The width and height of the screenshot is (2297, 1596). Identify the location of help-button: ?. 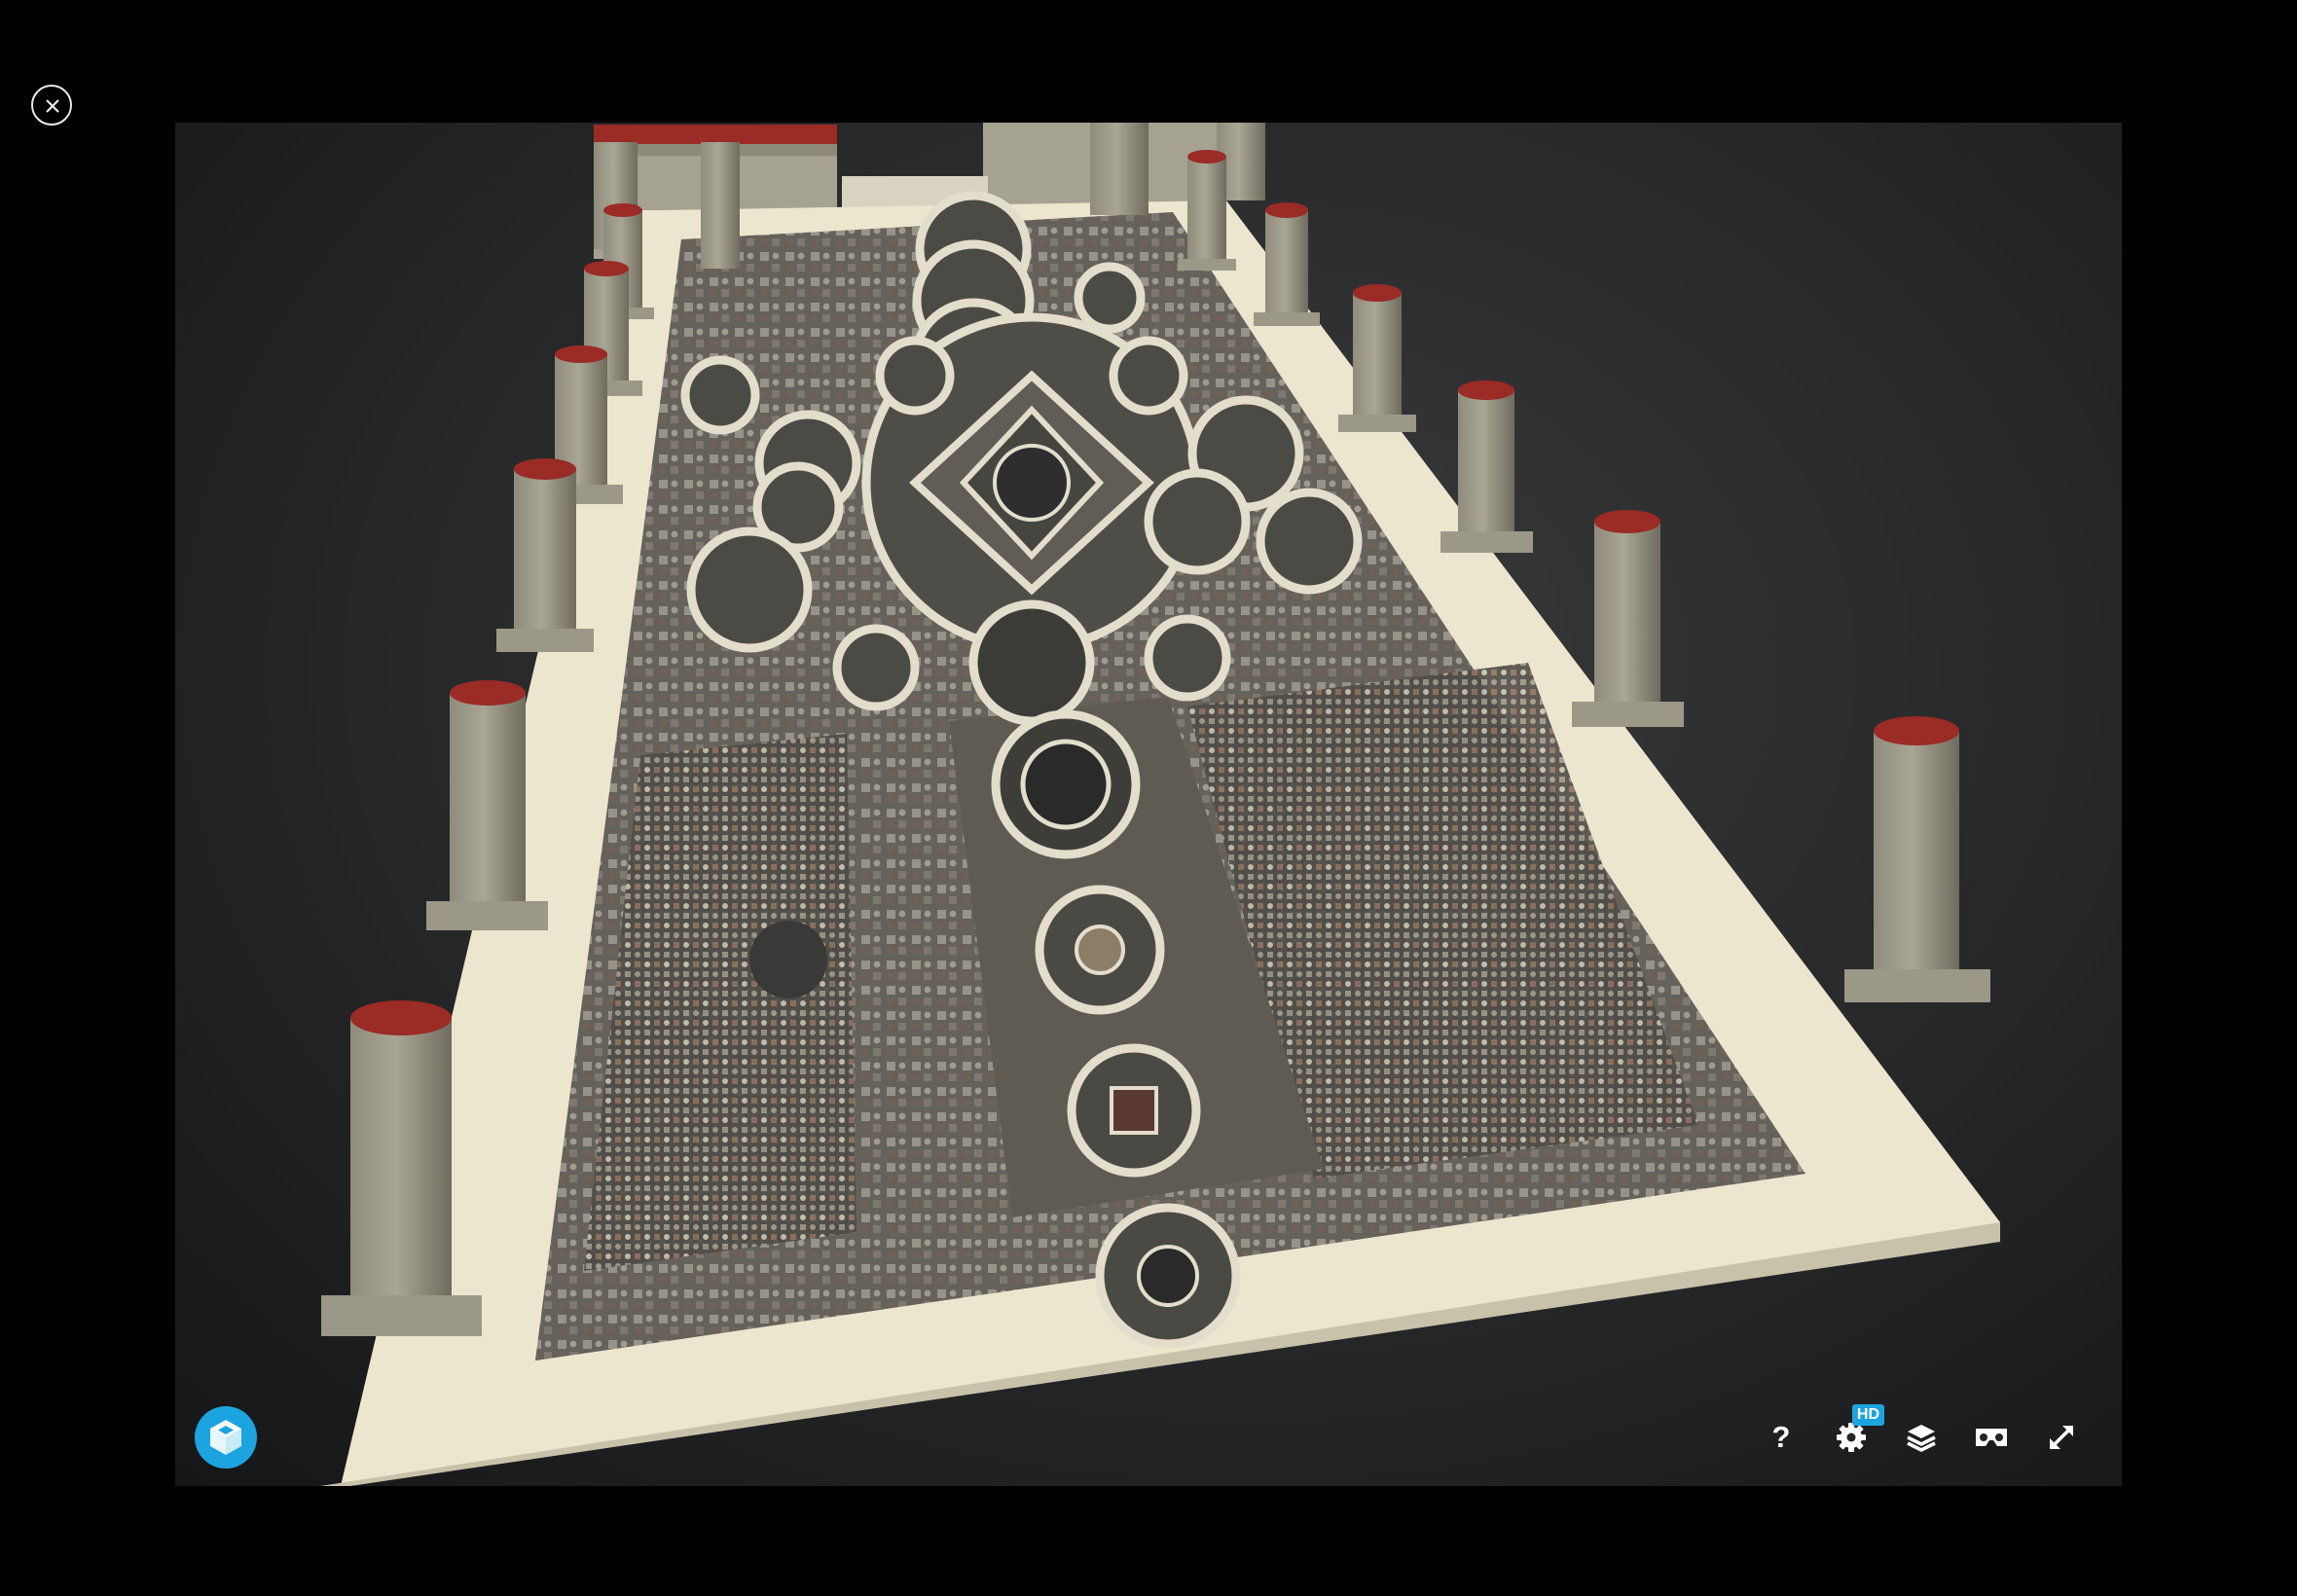
(1781, 1437).